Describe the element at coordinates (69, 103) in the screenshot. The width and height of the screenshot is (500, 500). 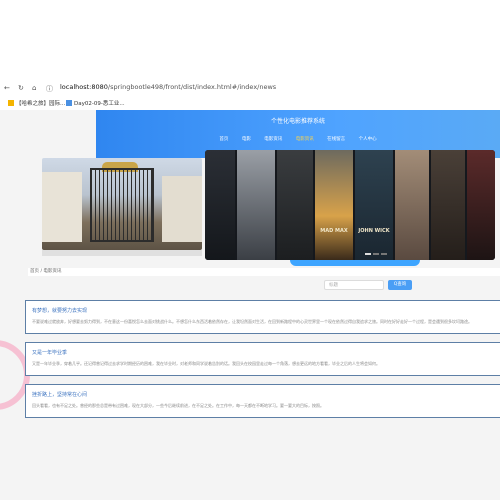
I see `page-icon` at that location.